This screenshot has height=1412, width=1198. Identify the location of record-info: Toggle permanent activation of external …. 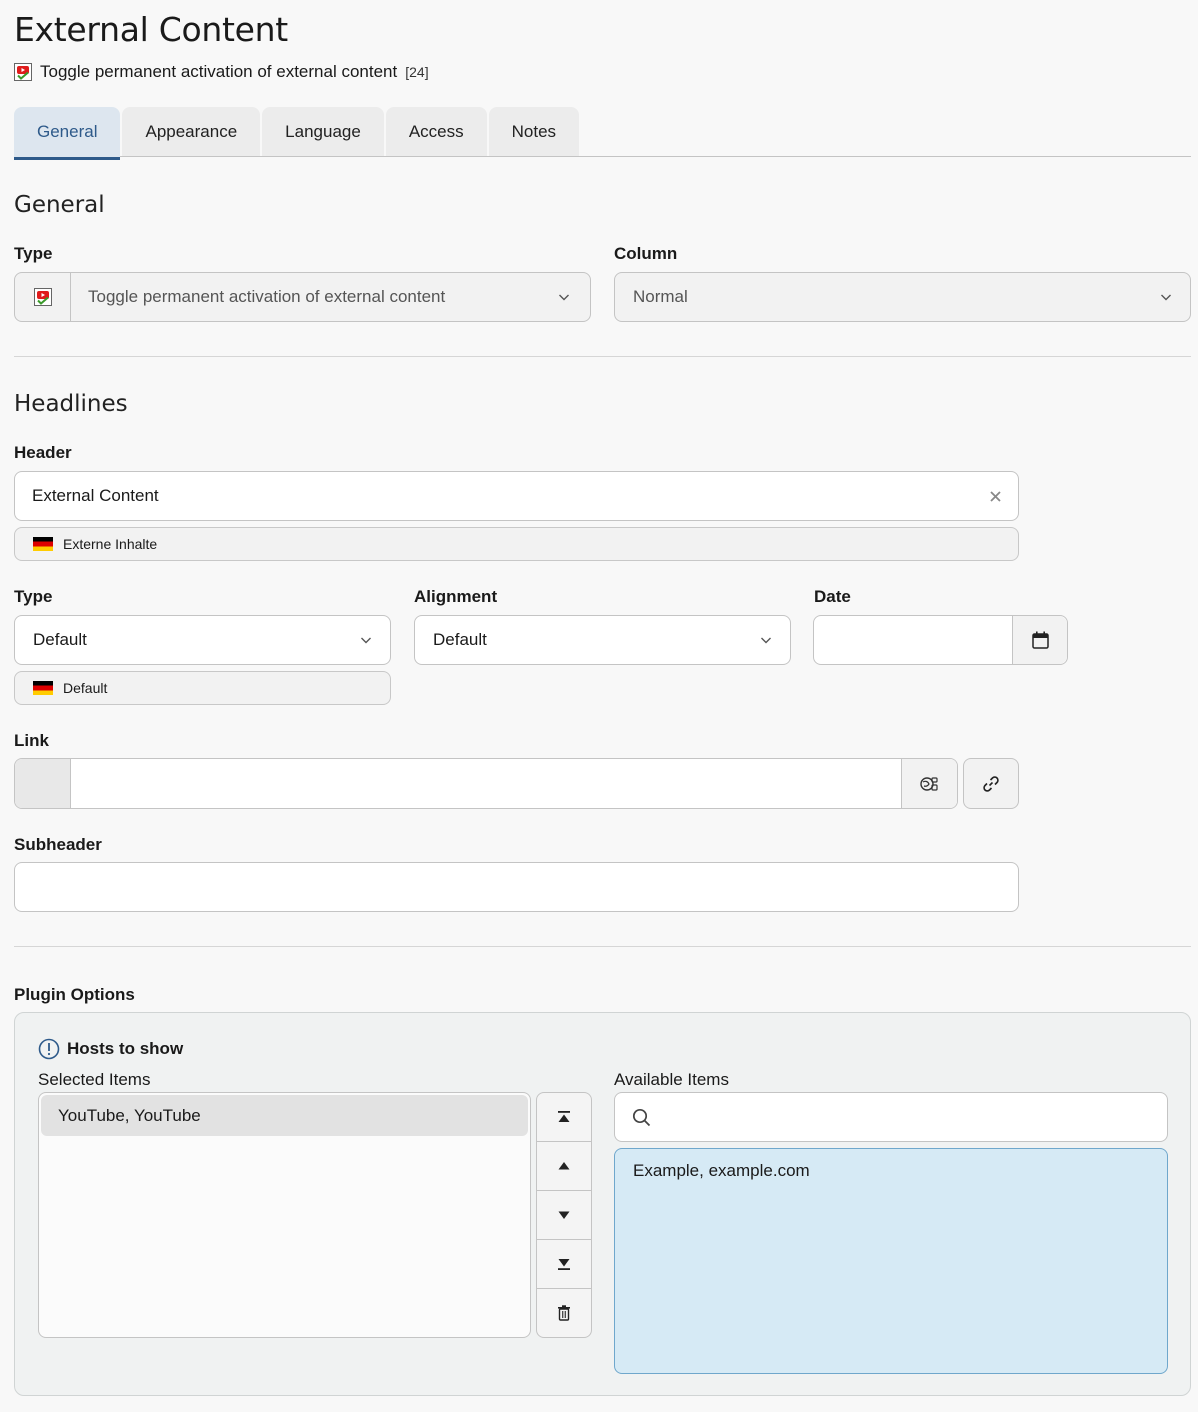
(221, 72).